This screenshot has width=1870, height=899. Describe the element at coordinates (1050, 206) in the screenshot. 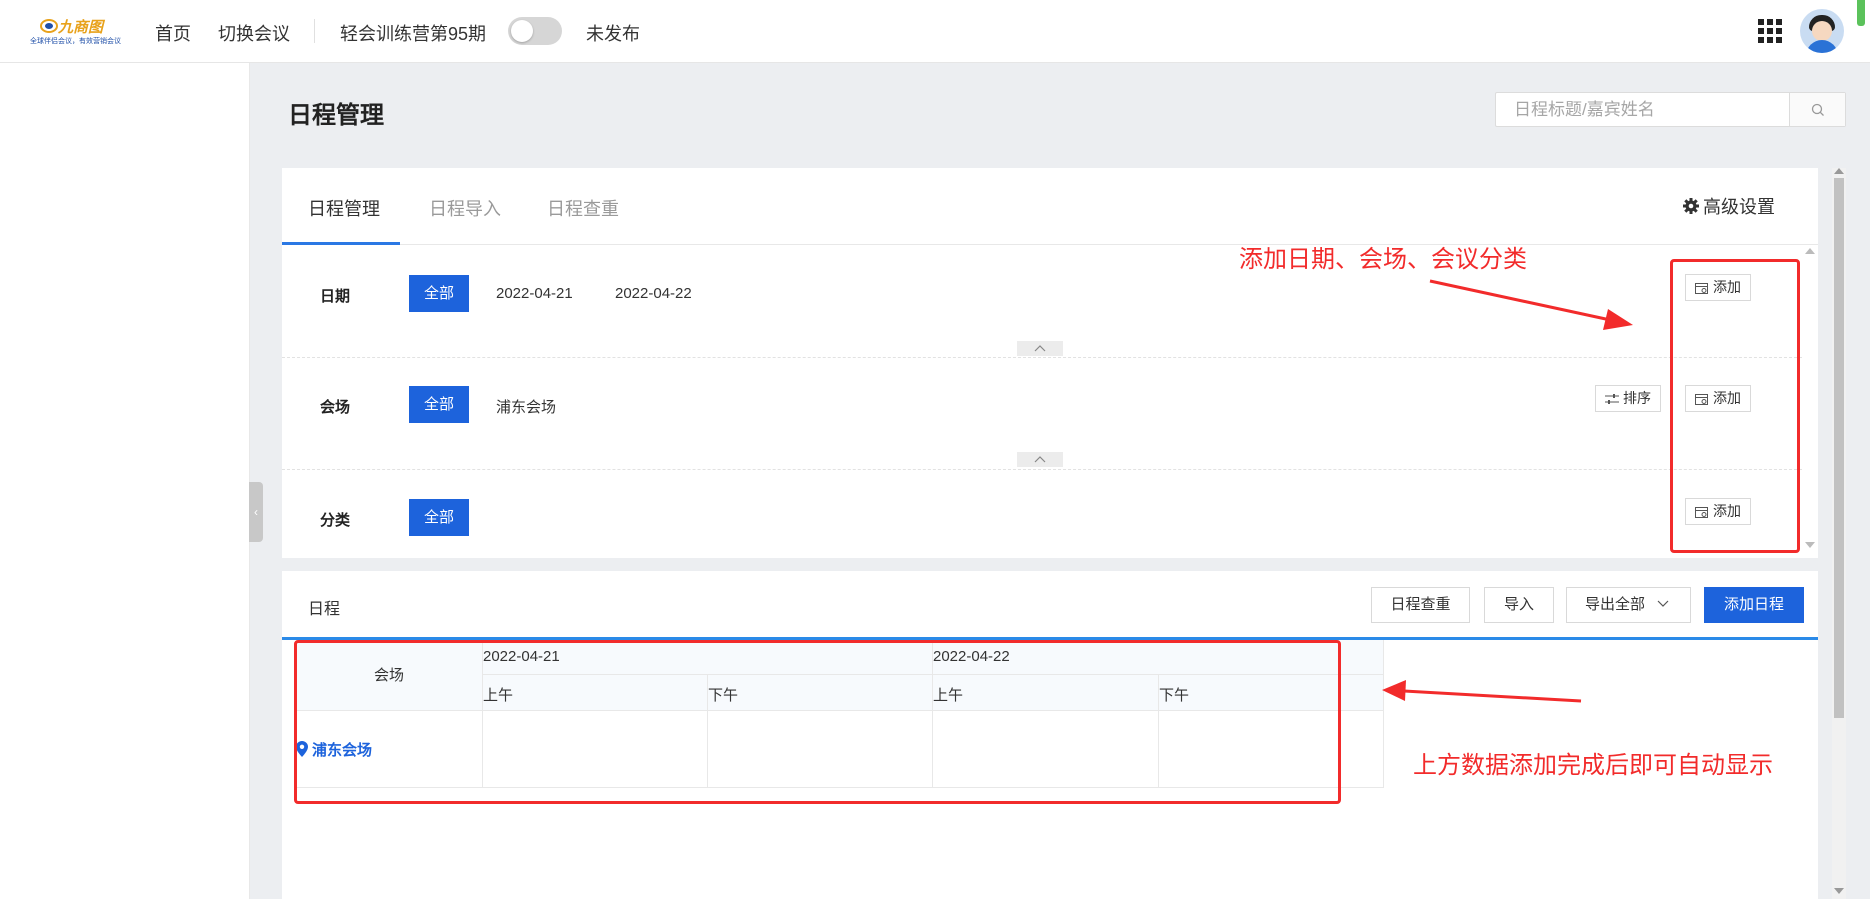

I see `tab-bar: 日程管理 日程导入 日程查重 高级设置` at that location.